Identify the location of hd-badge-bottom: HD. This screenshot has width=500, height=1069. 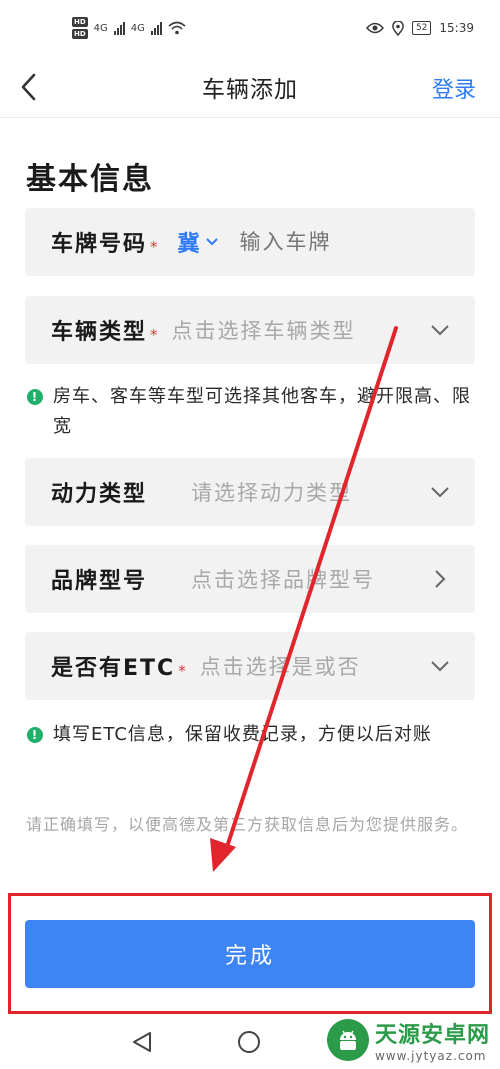
(80, 34).